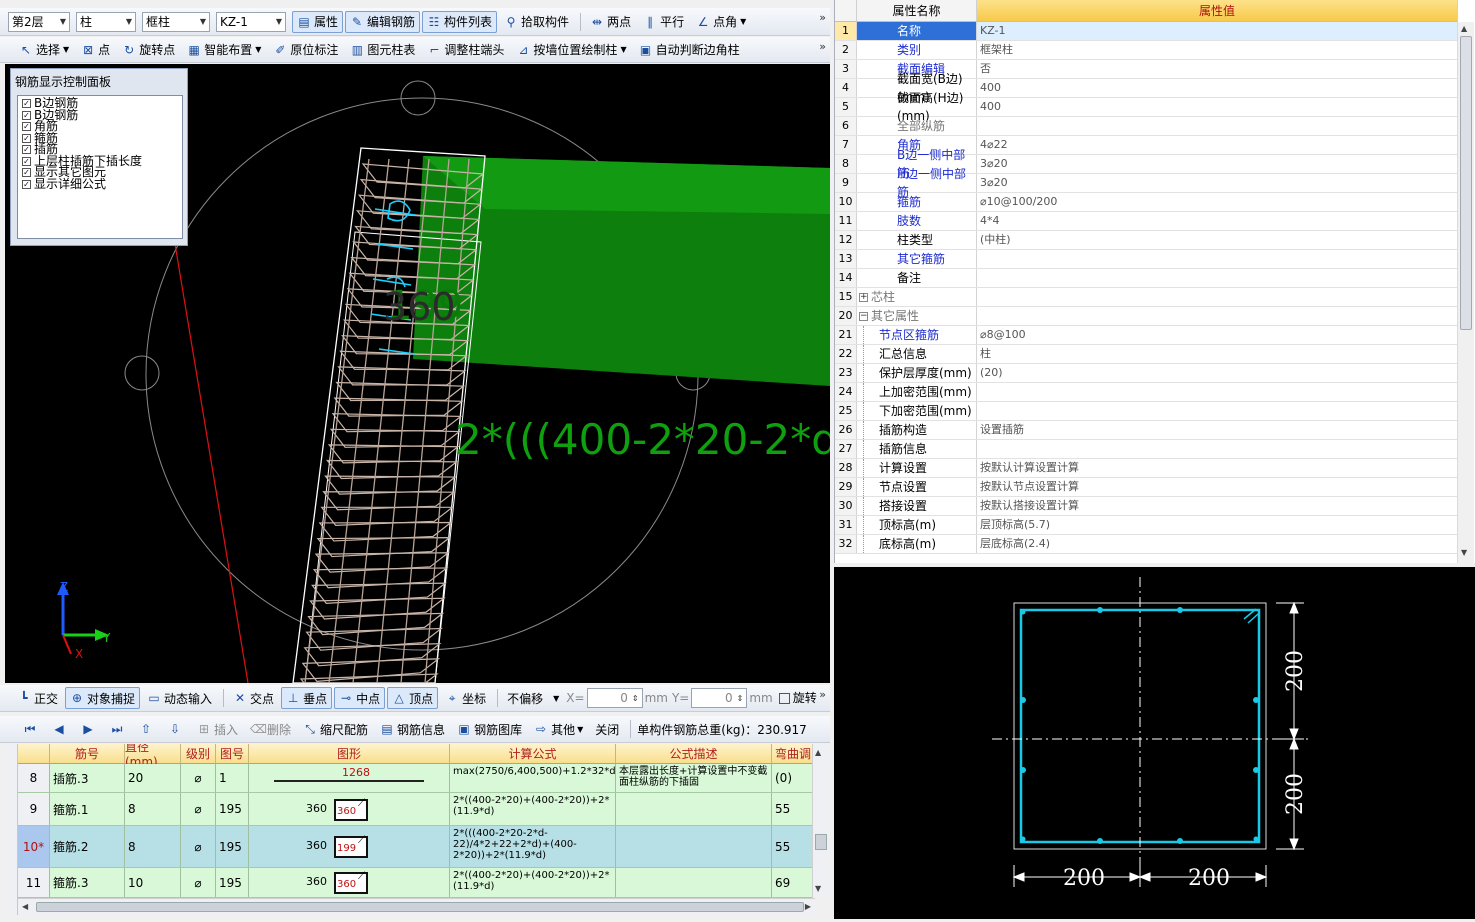 The height and width of the screenshot is (922, 1475). What do you see at coordinates (44, 50) in the screenshot?
I see `select-button: ↖ 选择 ▼` at bounding box center [44, 50].